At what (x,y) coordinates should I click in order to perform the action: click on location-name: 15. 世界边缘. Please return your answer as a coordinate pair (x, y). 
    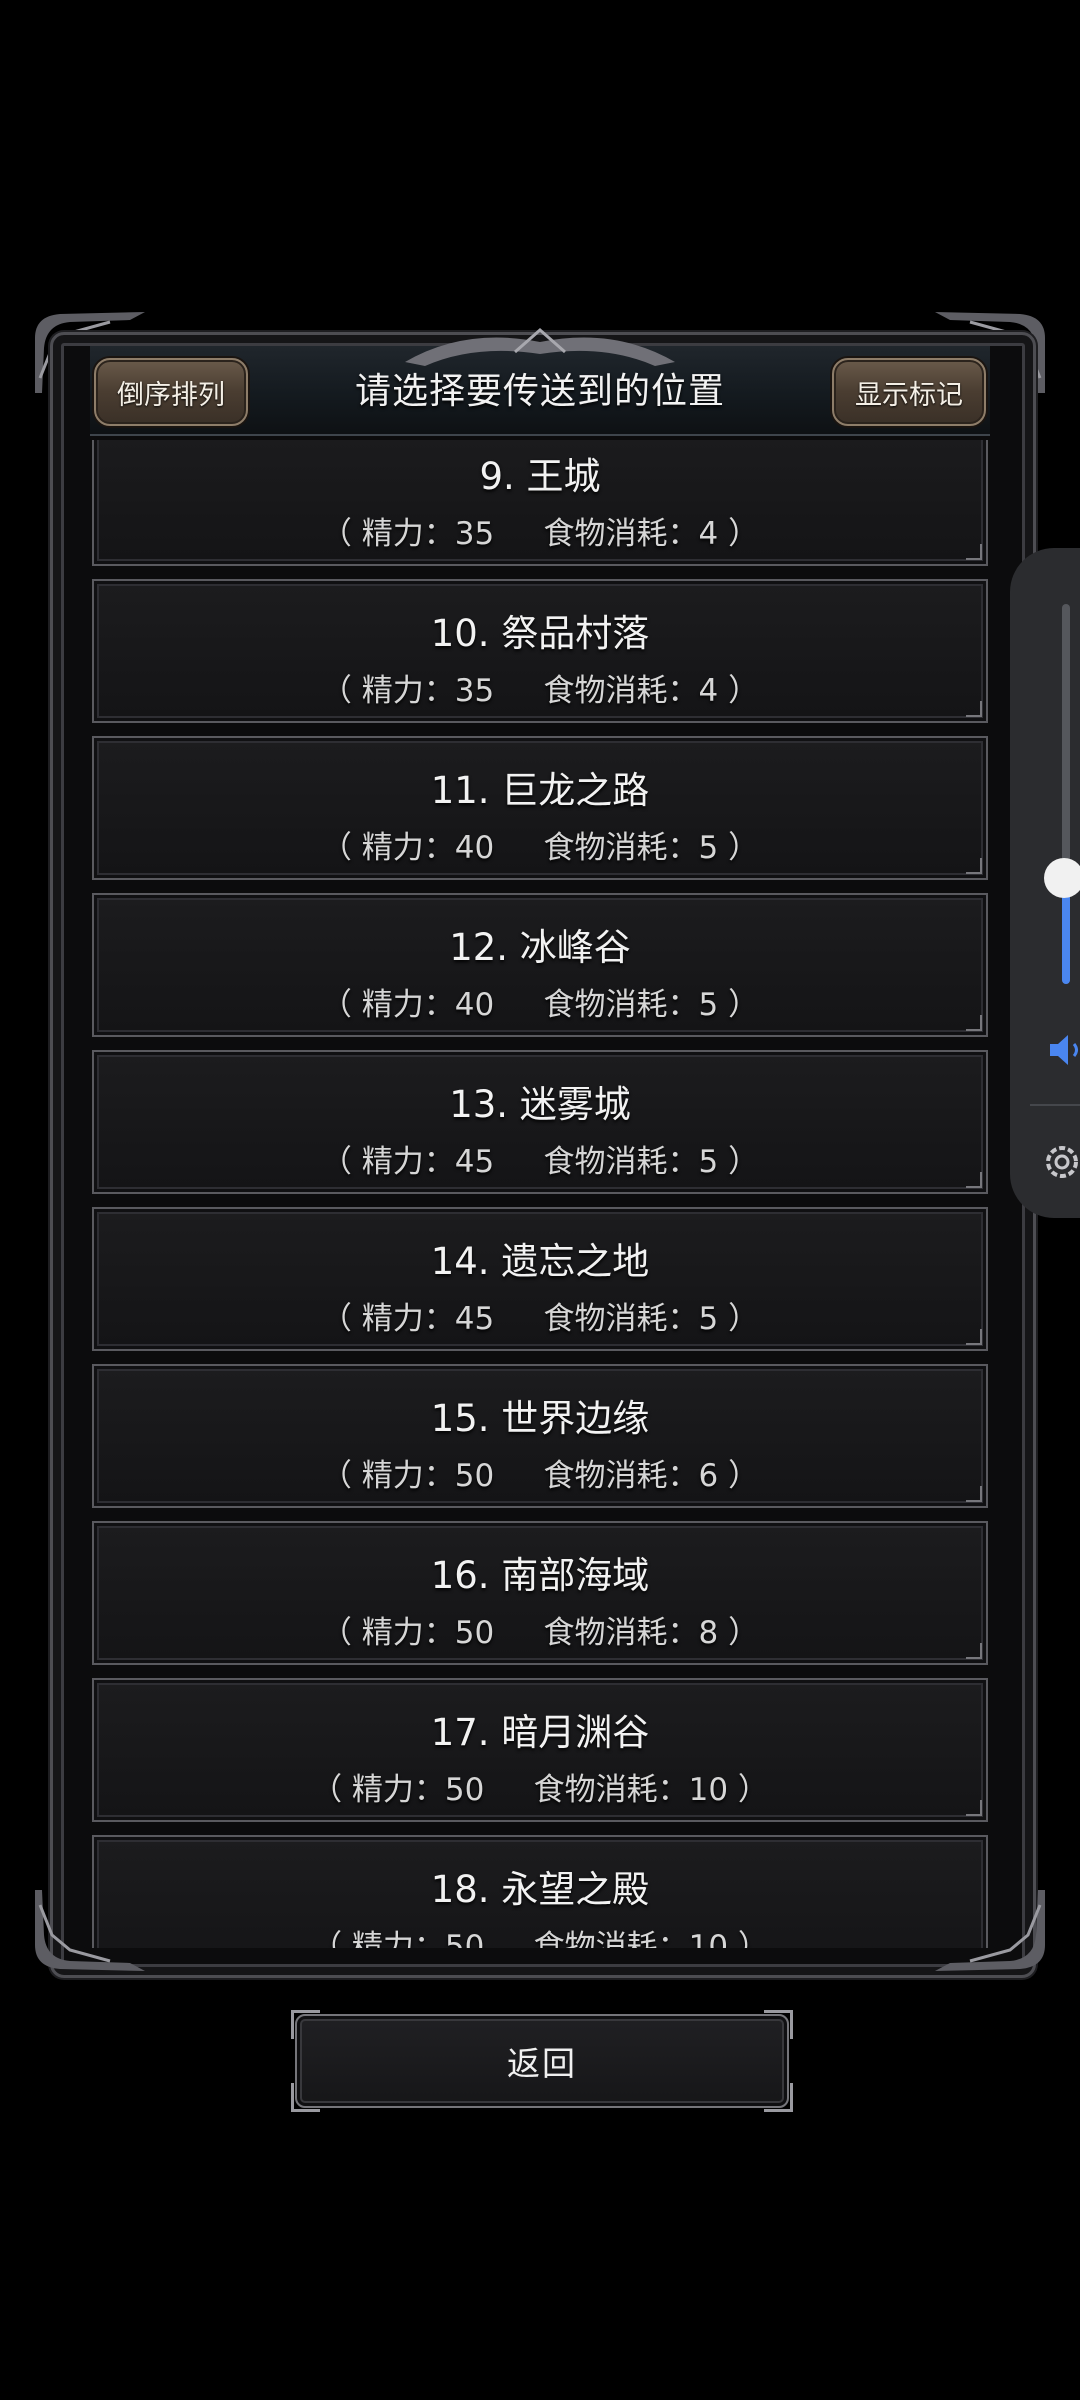
    Looking at the image, I should click on (540, 1418).